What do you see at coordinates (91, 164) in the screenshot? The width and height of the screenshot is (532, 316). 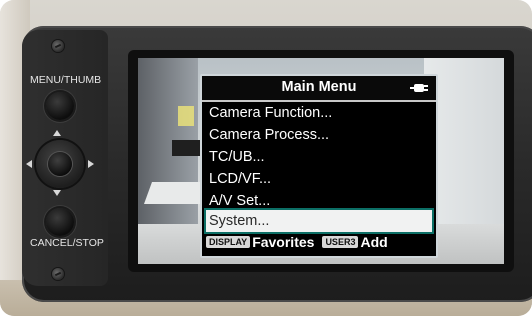 I see `right-arrow-icon` at bounding box center [91, 164].